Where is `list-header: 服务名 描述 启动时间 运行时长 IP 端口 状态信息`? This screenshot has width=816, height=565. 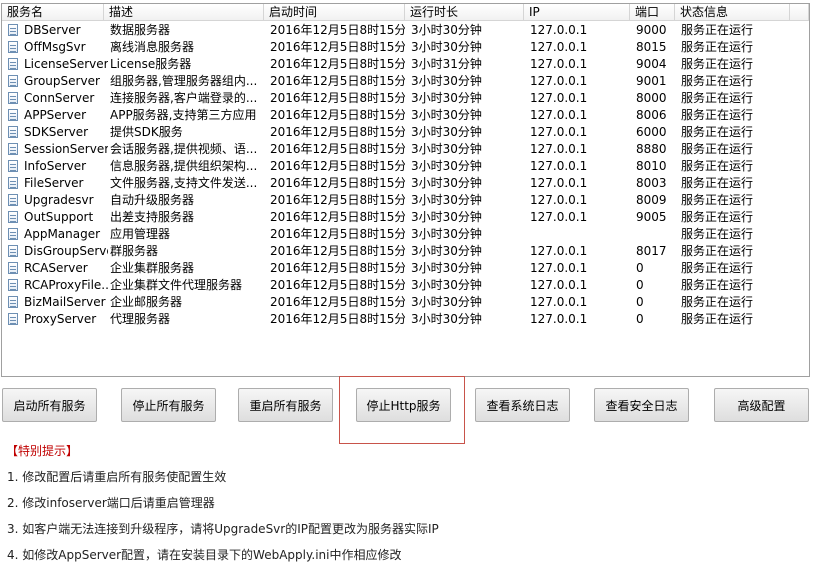 list-header: 服务名 描述 启动时间 运行时长 IP 端口 状态信息 is located at coordinates (405, 13).